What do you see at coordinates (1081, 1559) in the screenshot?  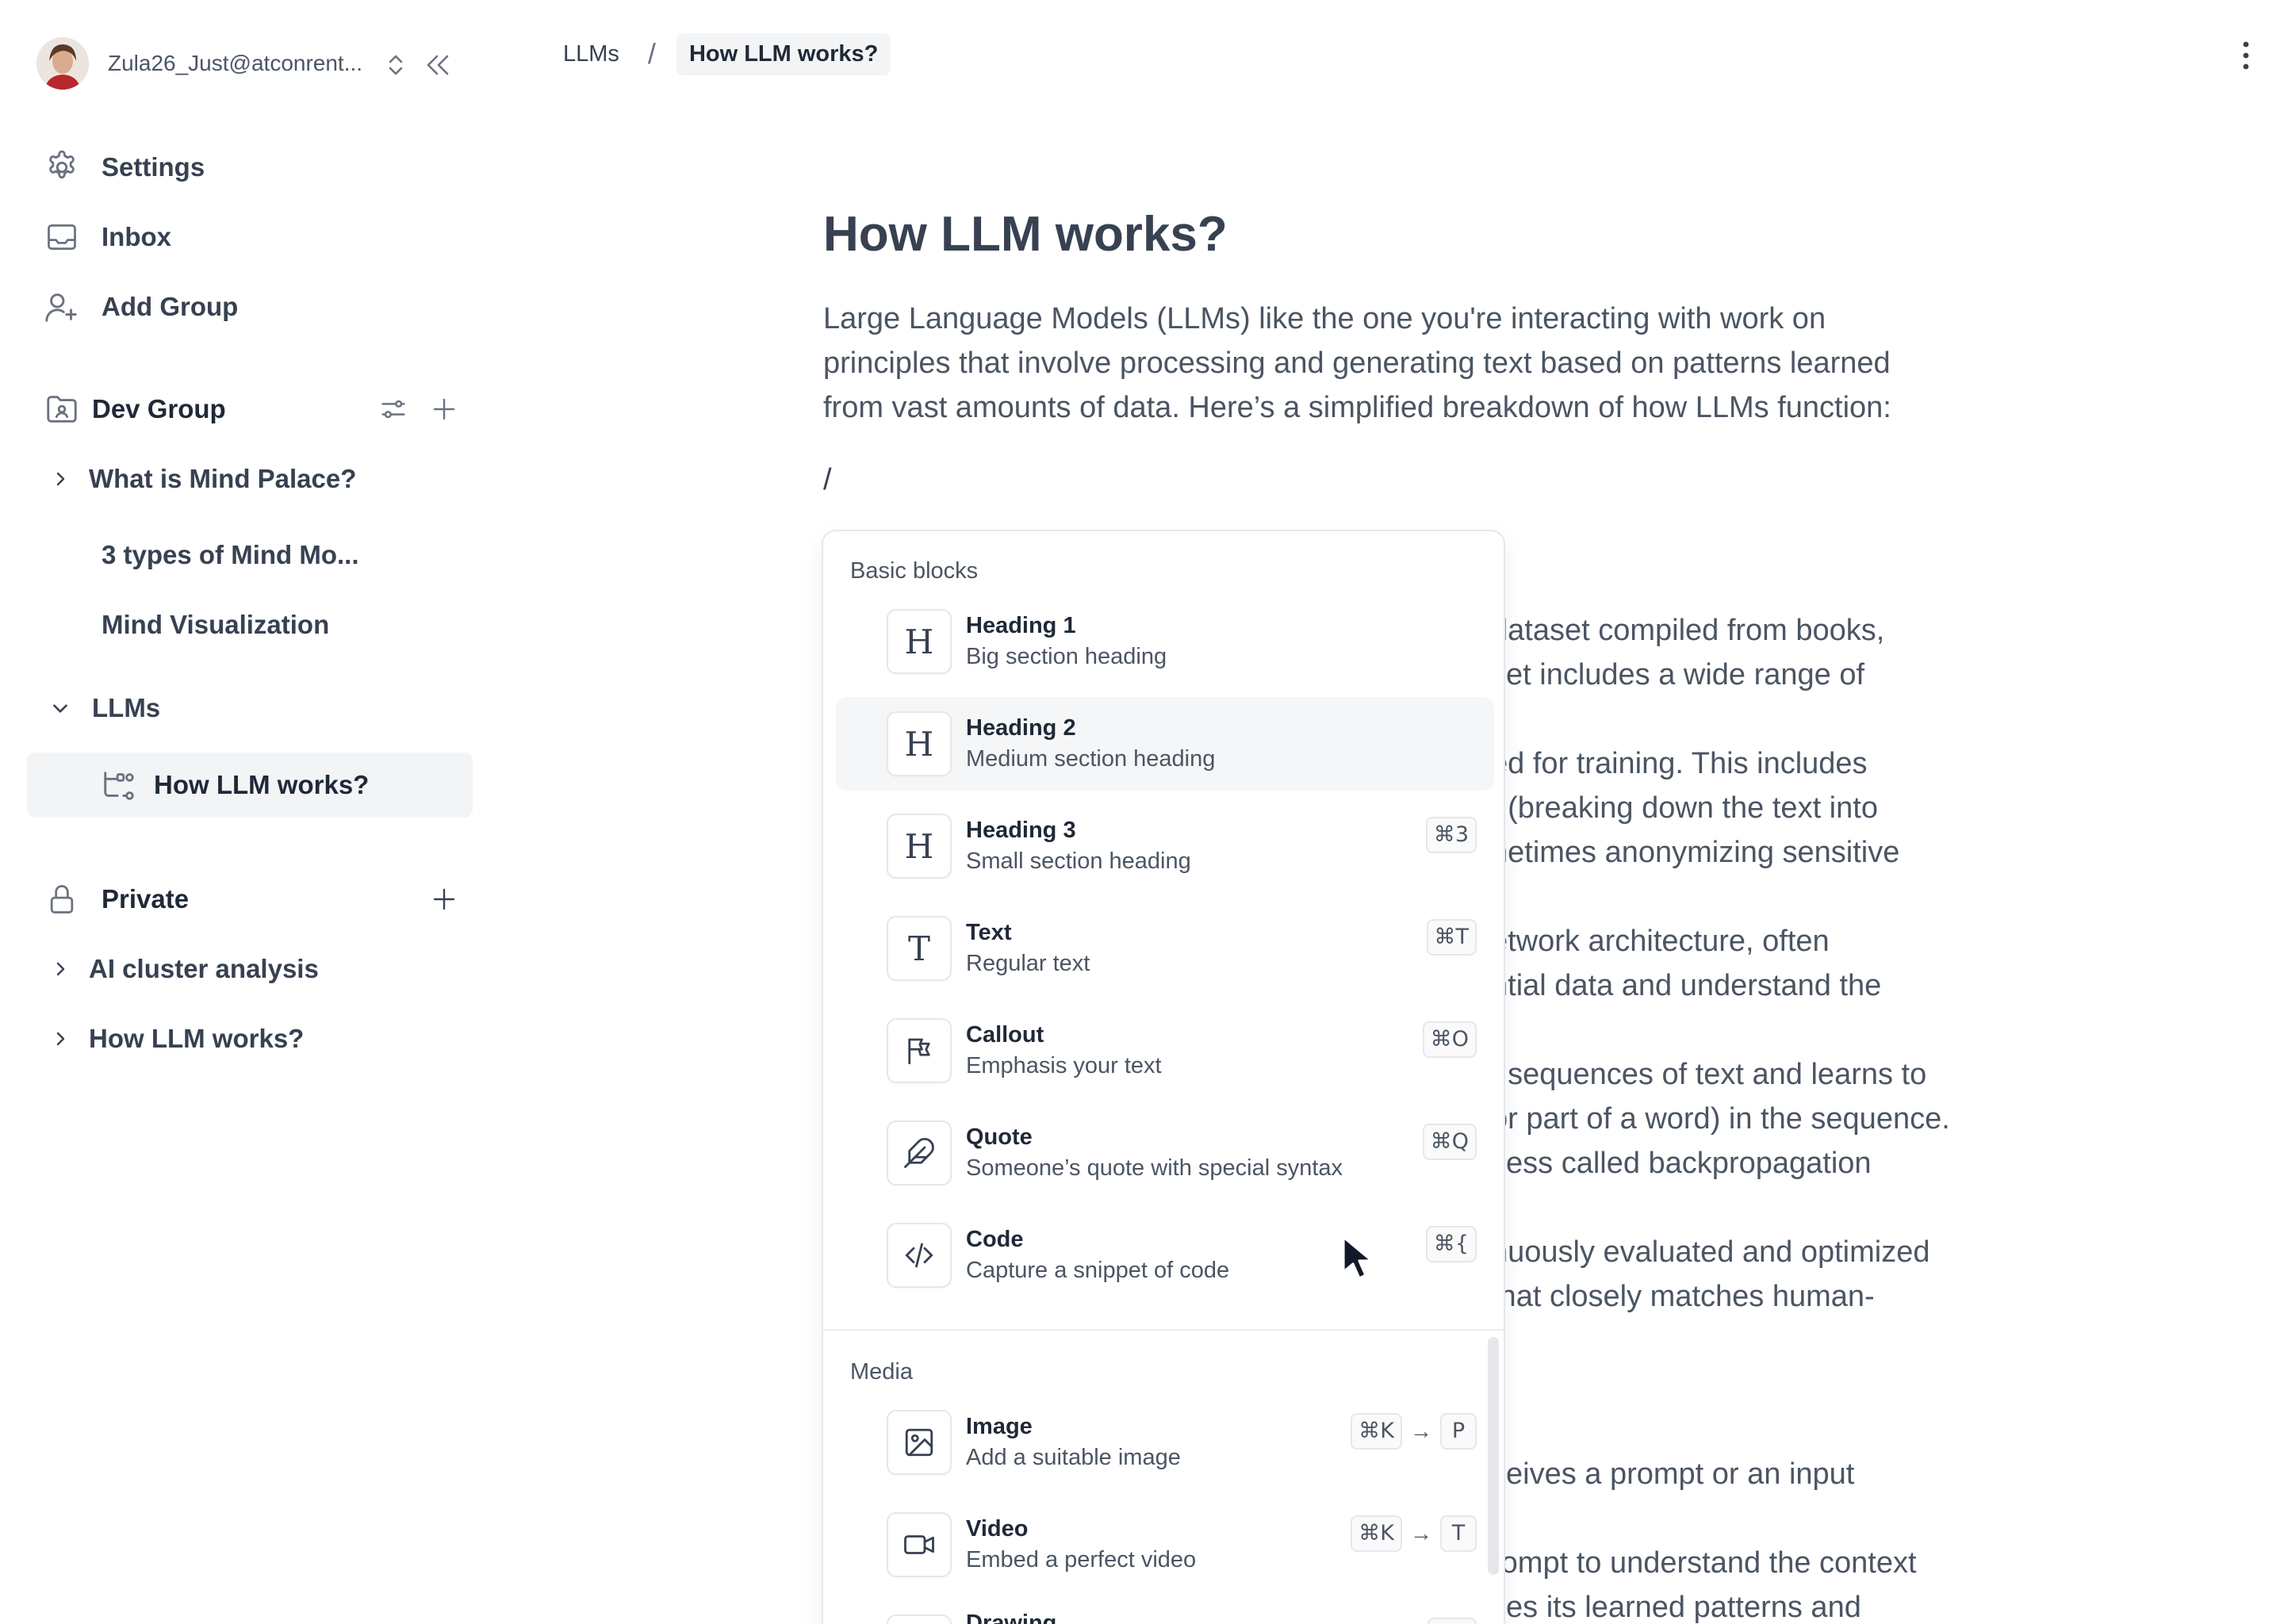 I see `menu-item-description: Embed a perfect video` at bounding box center [1081, 1559].